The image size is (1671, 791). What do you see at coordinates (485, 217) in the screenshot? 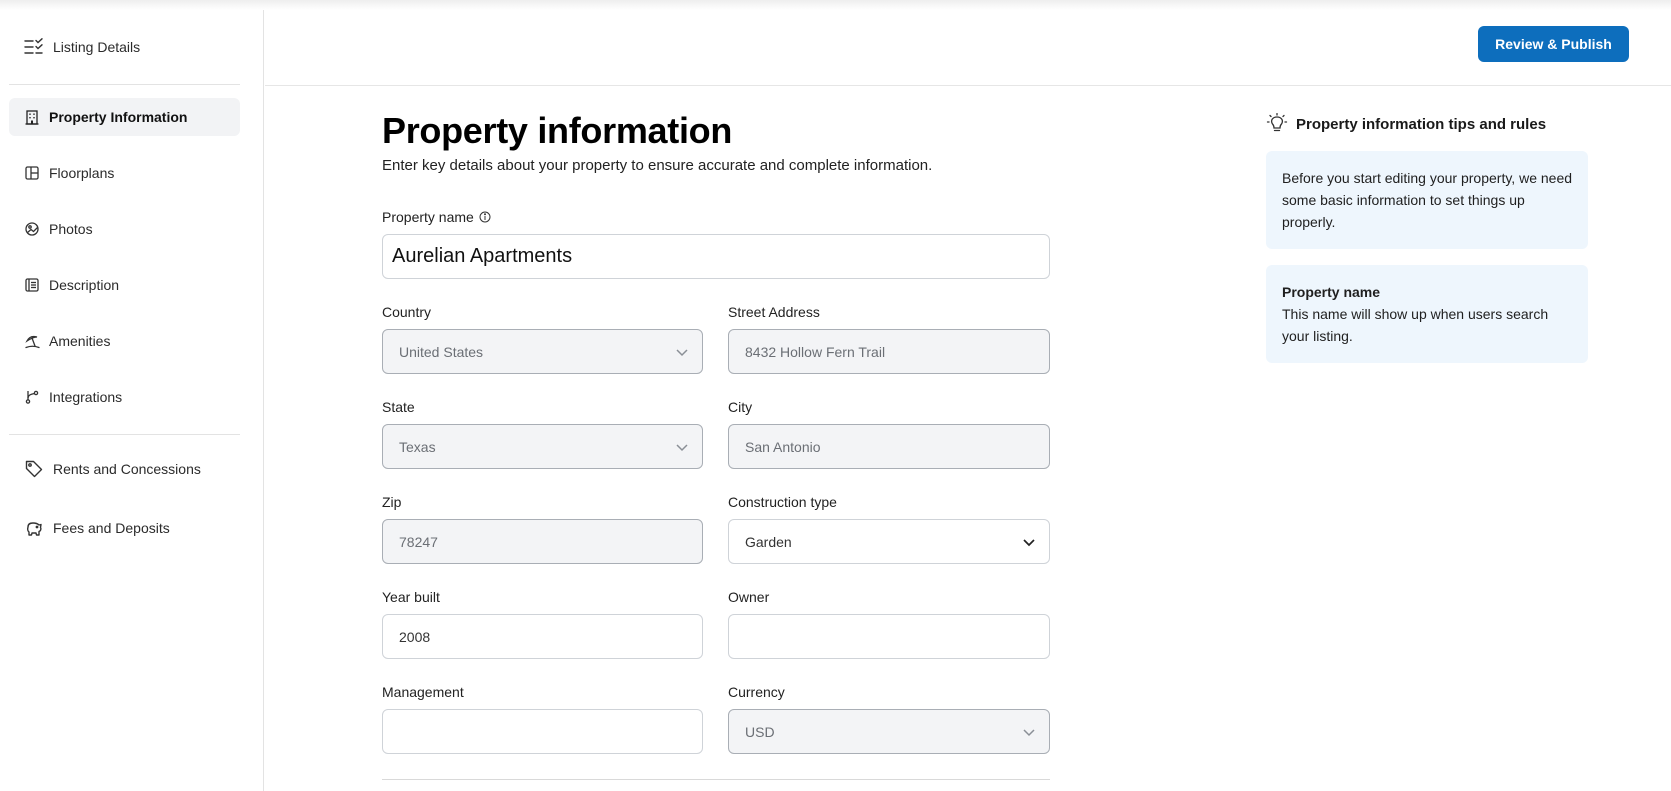
I see `info-icon` at bounding box center [485, 217].